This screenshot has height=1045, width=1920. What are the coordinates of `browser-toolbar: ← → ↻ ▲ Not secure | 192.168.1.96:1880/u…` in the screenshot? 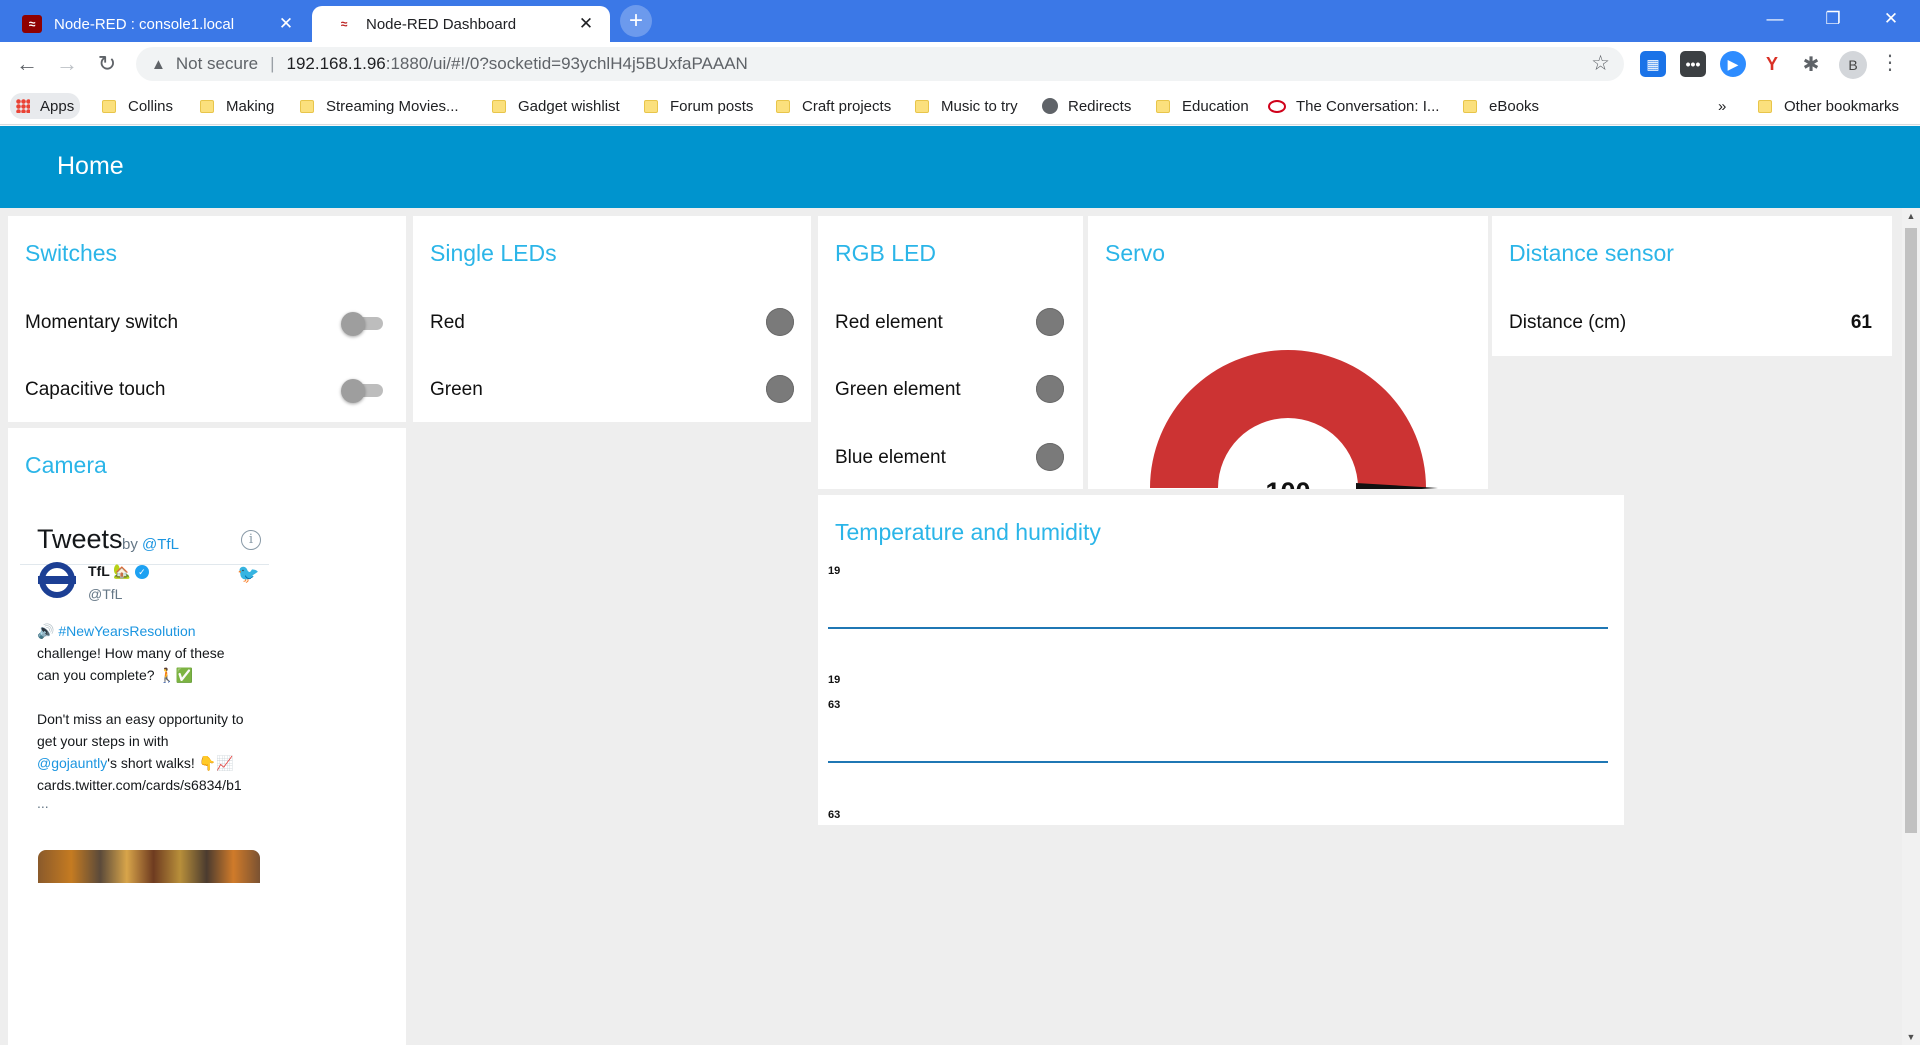 It's located at (960, 64).